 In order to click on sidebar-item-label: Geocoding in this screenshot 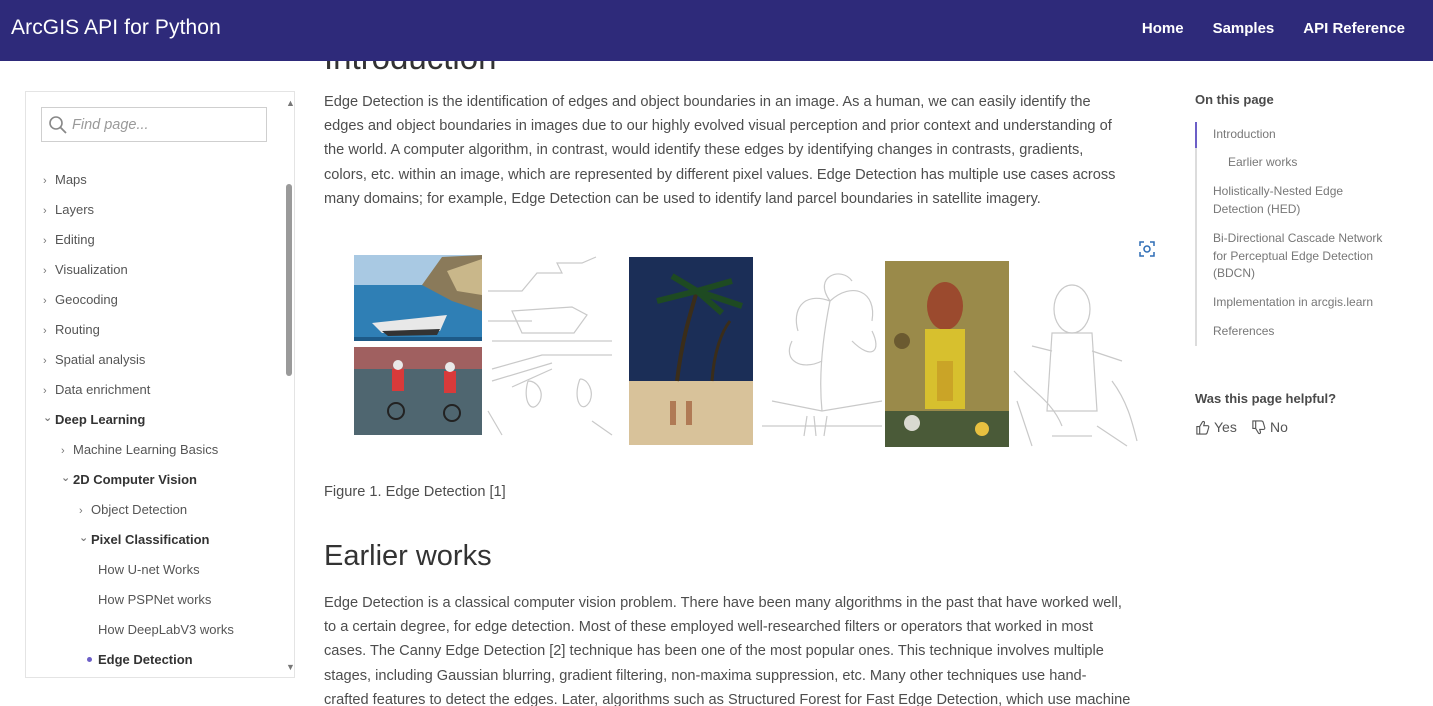, I will do `click(86, 299)`.